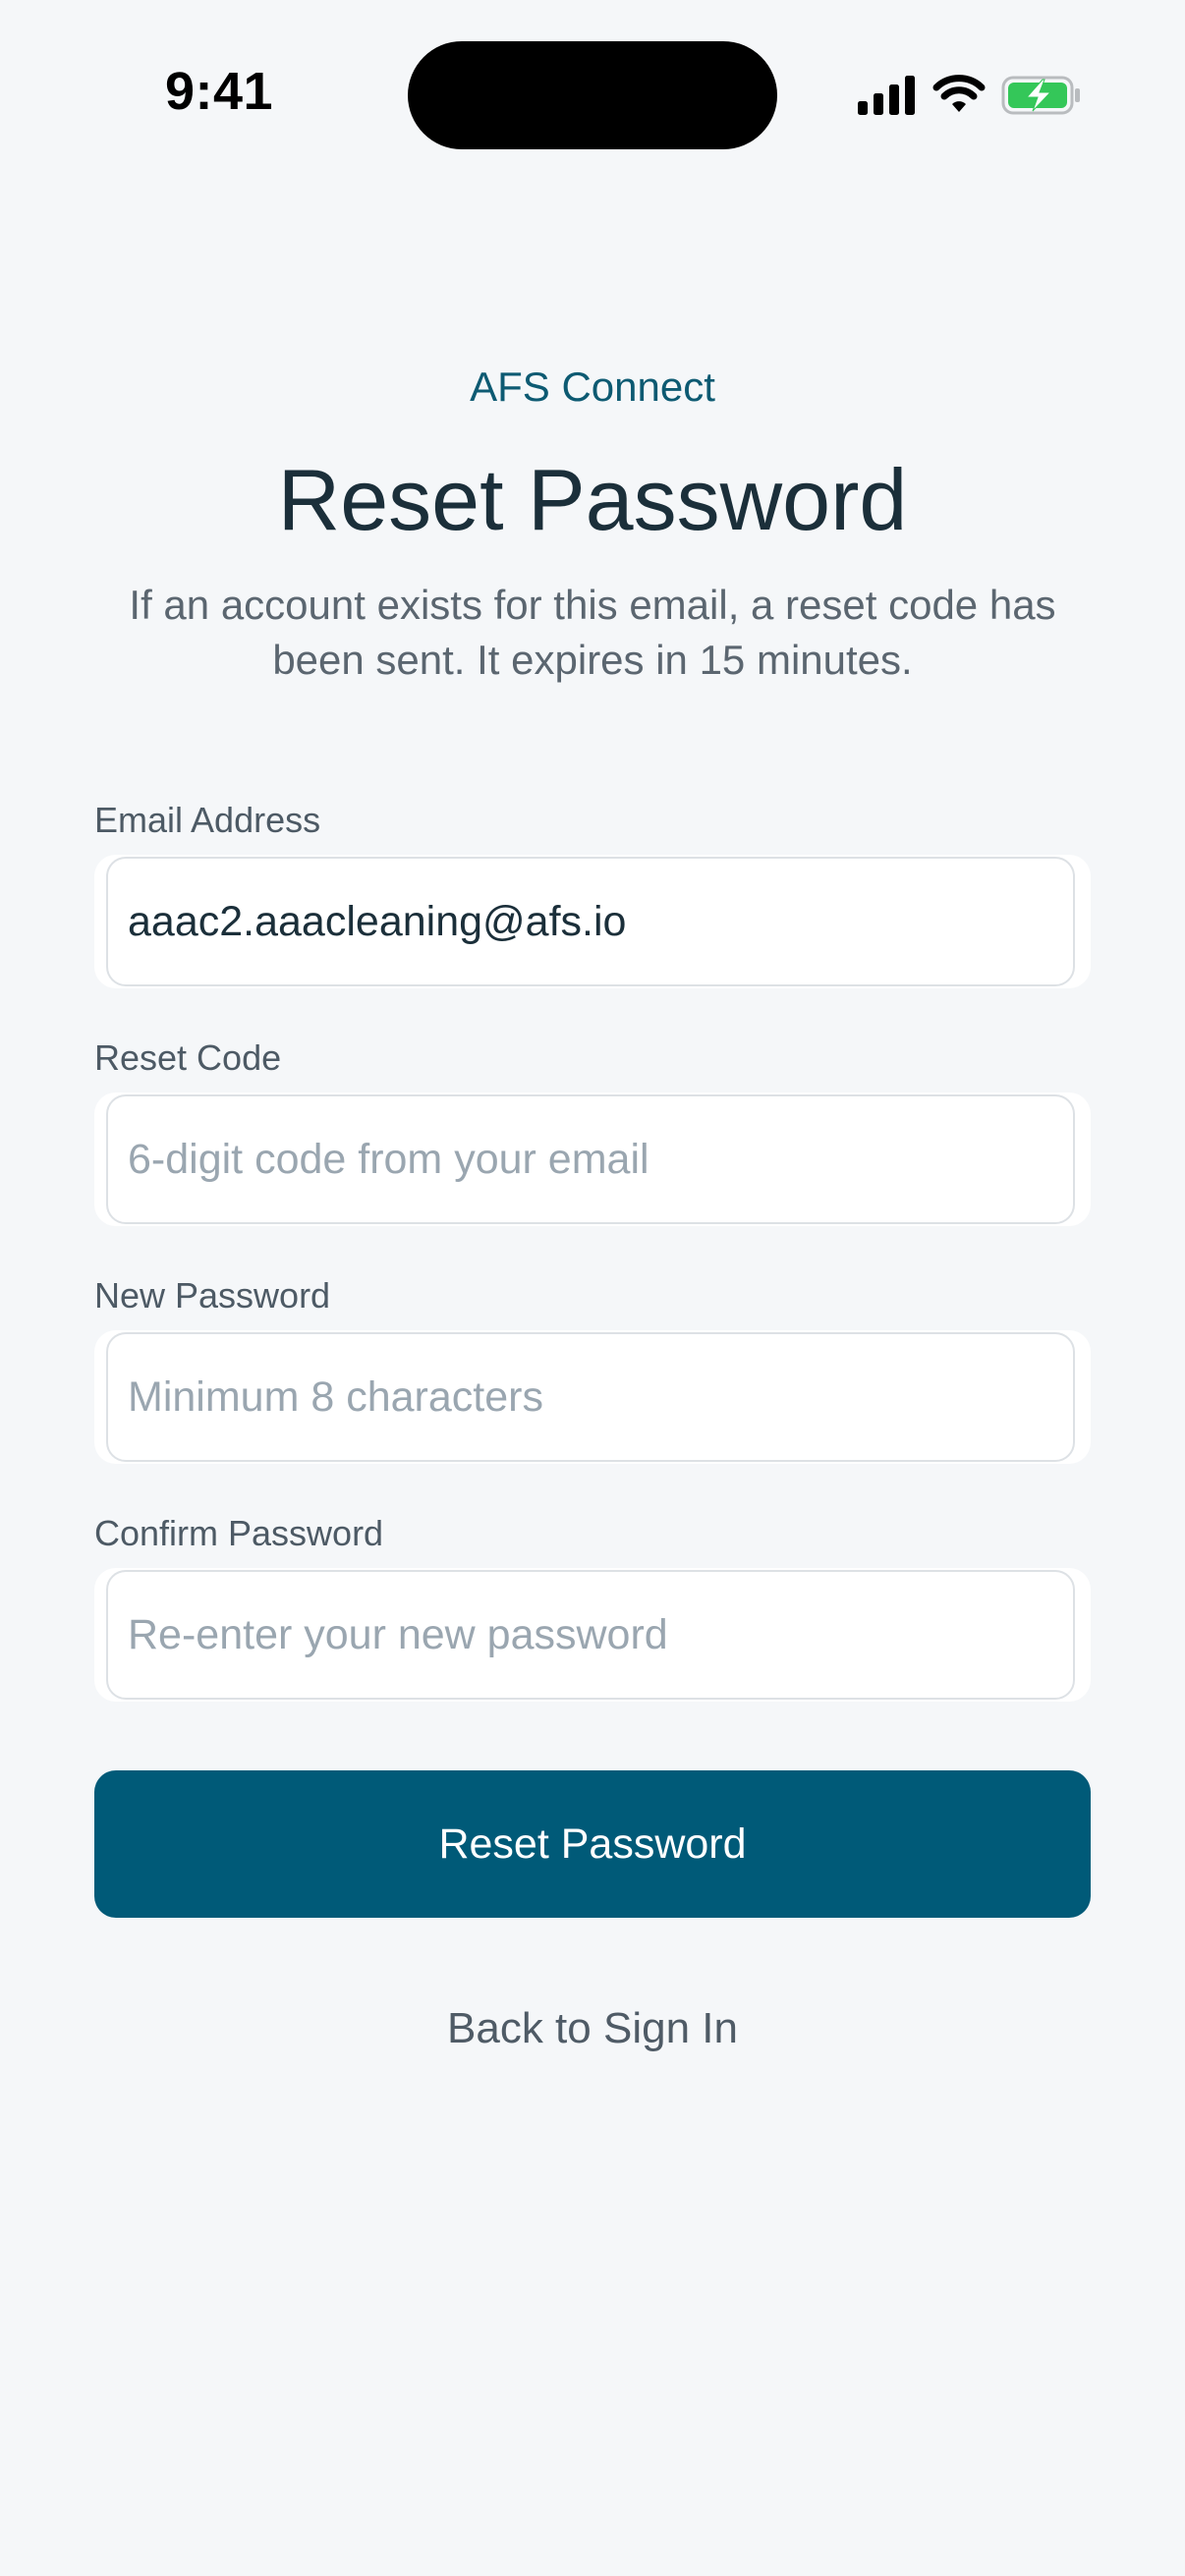 The width and height of the screenshot is (1185, 2576). I want to click on new-password-field-container, so click(592, 1397).